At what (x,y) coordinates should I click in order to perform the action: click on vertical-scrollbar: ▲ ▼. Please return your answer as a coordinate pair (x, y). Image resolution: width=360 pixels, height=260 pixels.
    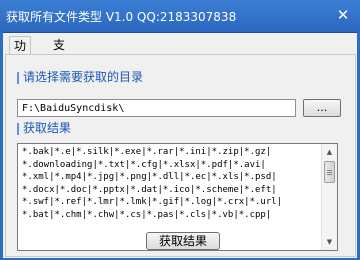
    Looking at the image, I should click on (329, 197).